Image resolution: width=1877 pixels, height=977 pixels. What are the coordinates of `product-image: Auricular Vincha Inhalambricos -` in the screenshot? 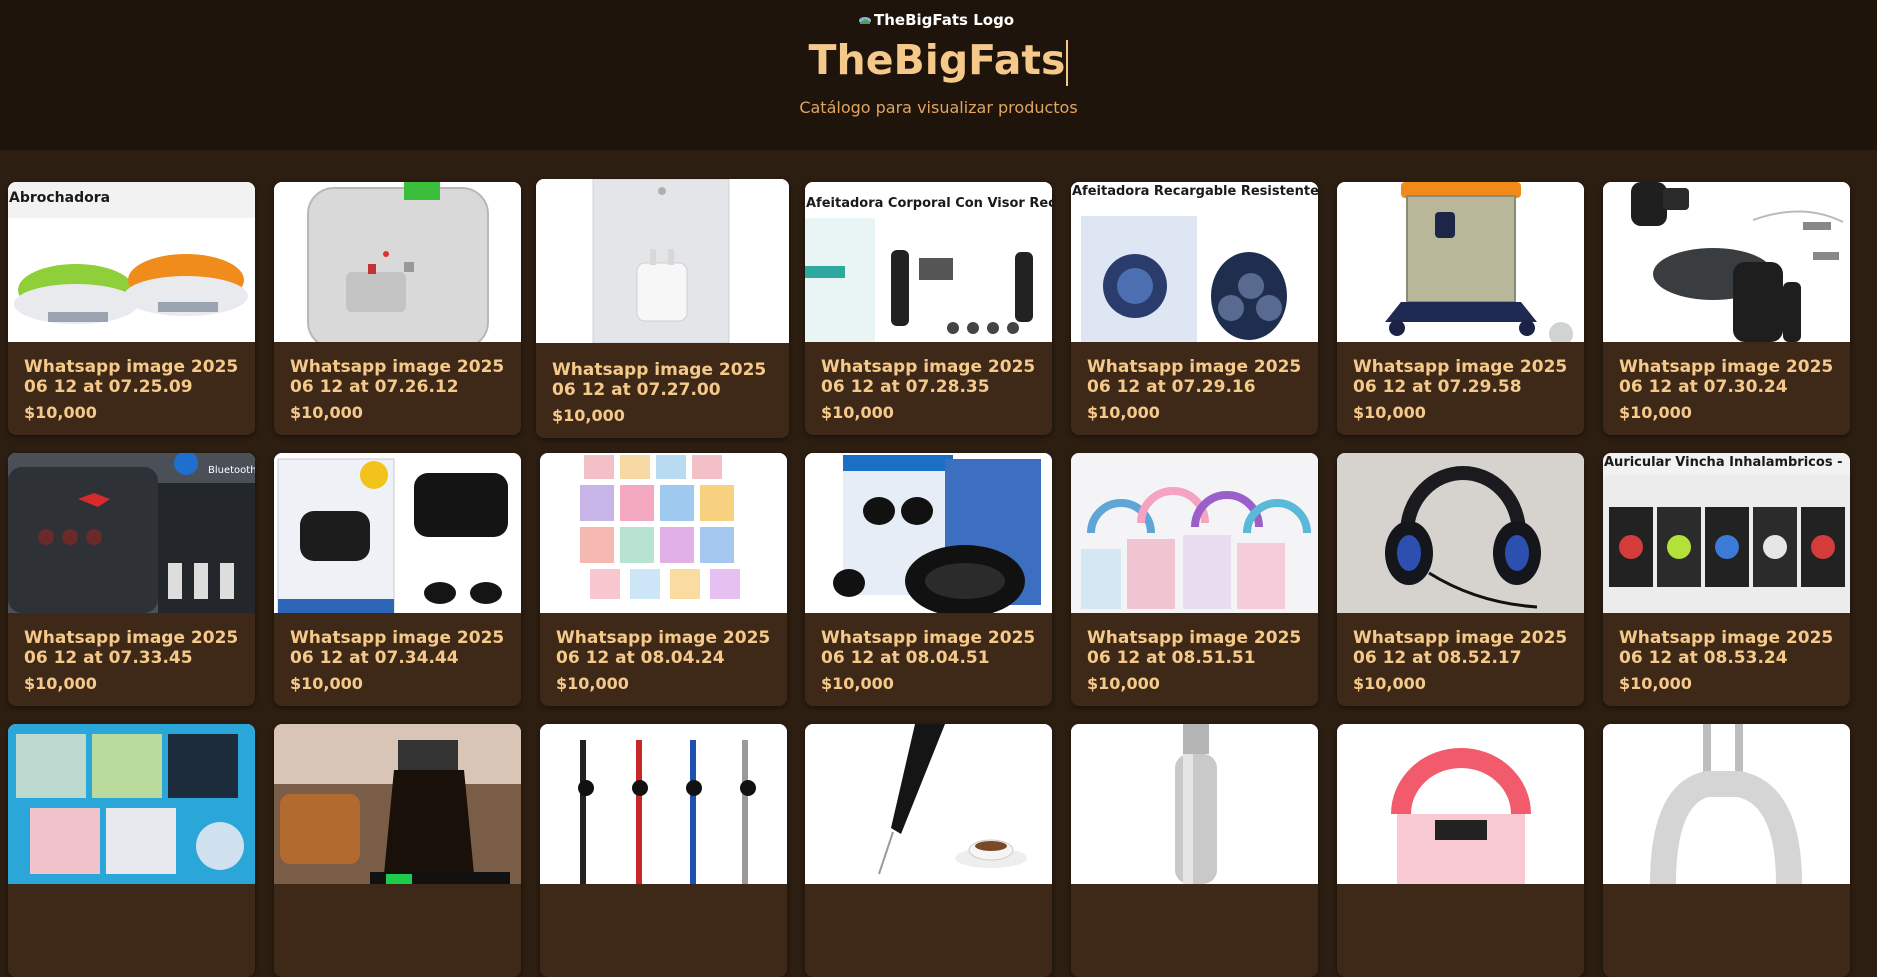 It's located at (1726, 533).